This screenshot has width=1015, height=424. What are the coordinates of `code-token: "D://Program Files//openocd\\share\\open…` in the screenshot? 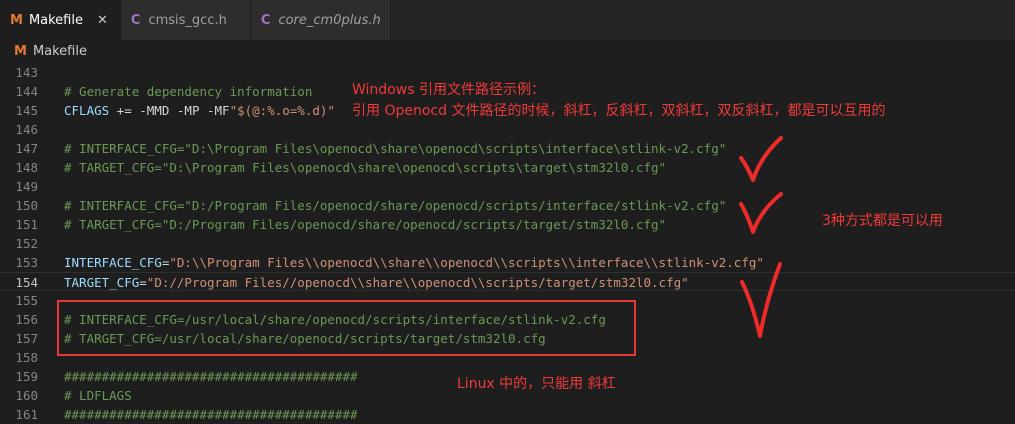 It's located at (417, 282).